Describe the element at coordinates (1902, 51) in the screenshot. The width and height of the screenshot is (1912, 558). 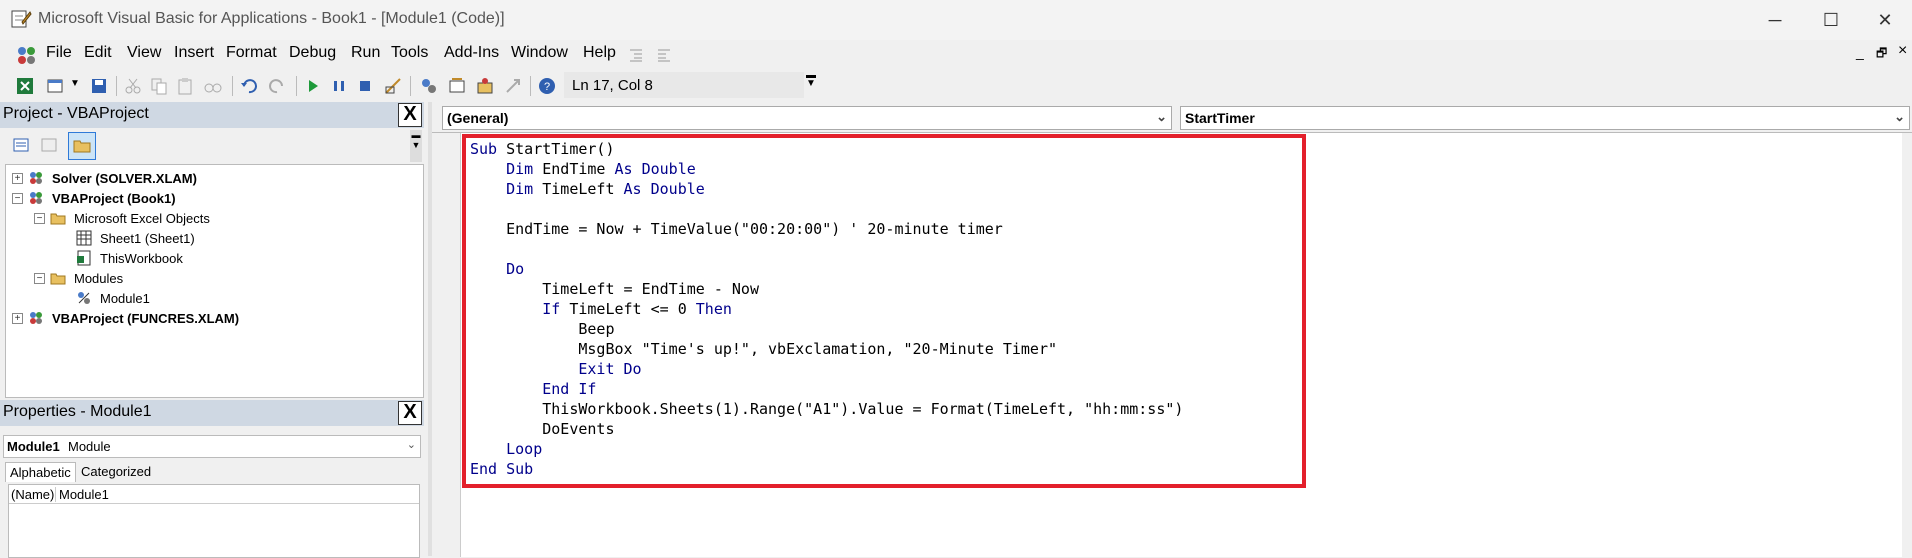
I see `mdi-close-button: ×` at that location.